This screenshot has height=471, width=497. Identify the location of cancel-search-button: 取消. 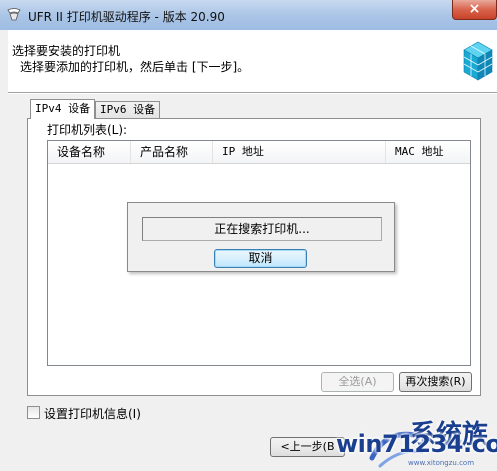
(260, 258).